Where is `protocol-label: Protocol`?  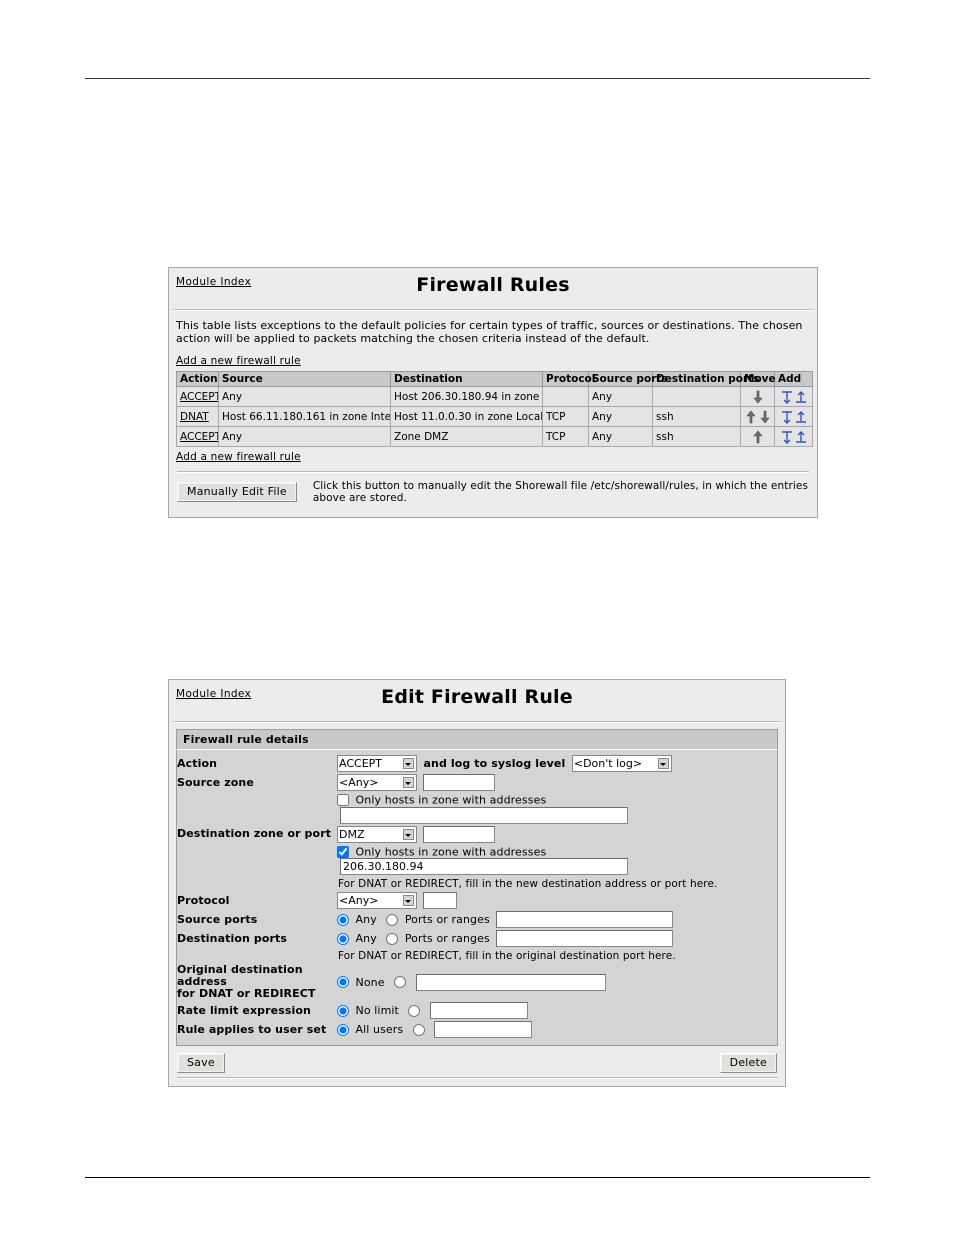
protocol-label: Protocol is located at coordinates (203, 900).